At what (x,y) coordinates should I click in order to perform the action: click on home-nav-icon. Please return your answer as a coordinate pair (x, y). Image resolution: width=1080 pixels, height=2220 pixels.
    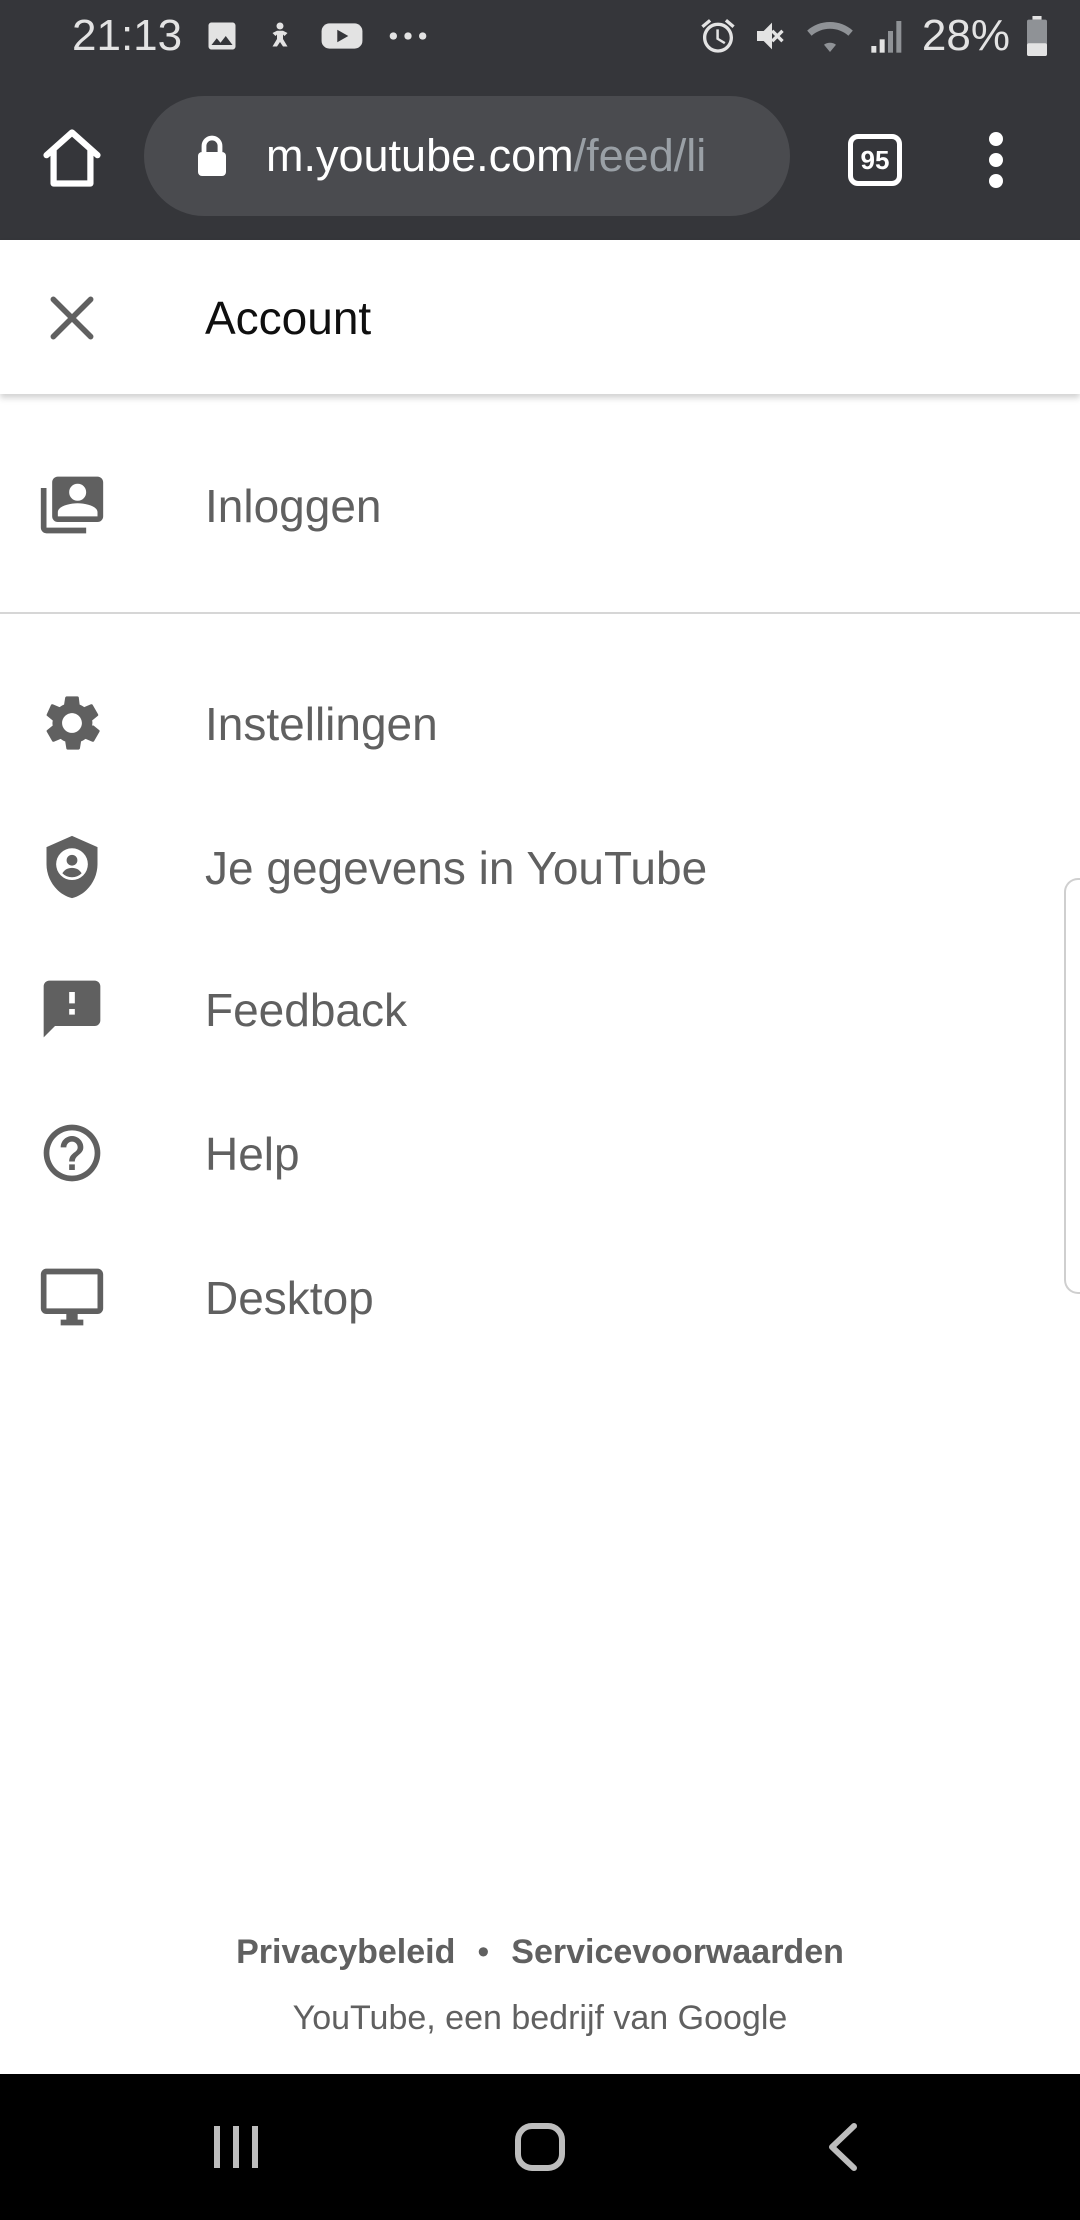
    Looking at the image, I should click on (540, 2147).